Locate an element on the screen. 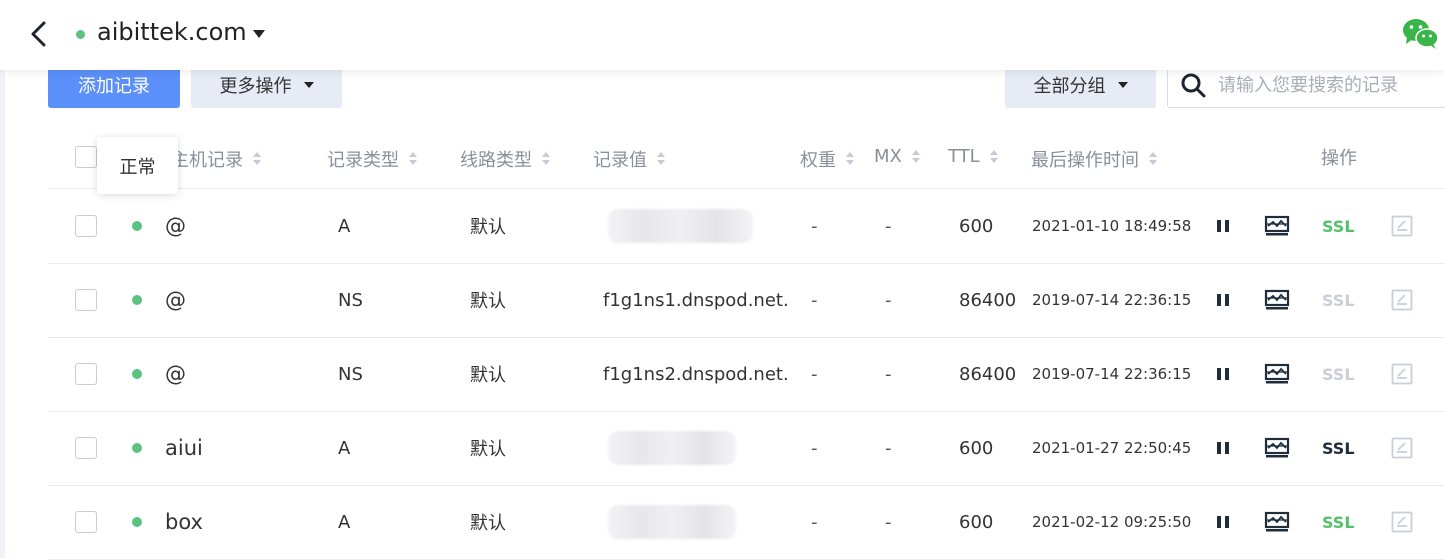  domain-name: aibittek.com is located at coordinates (172, 32).